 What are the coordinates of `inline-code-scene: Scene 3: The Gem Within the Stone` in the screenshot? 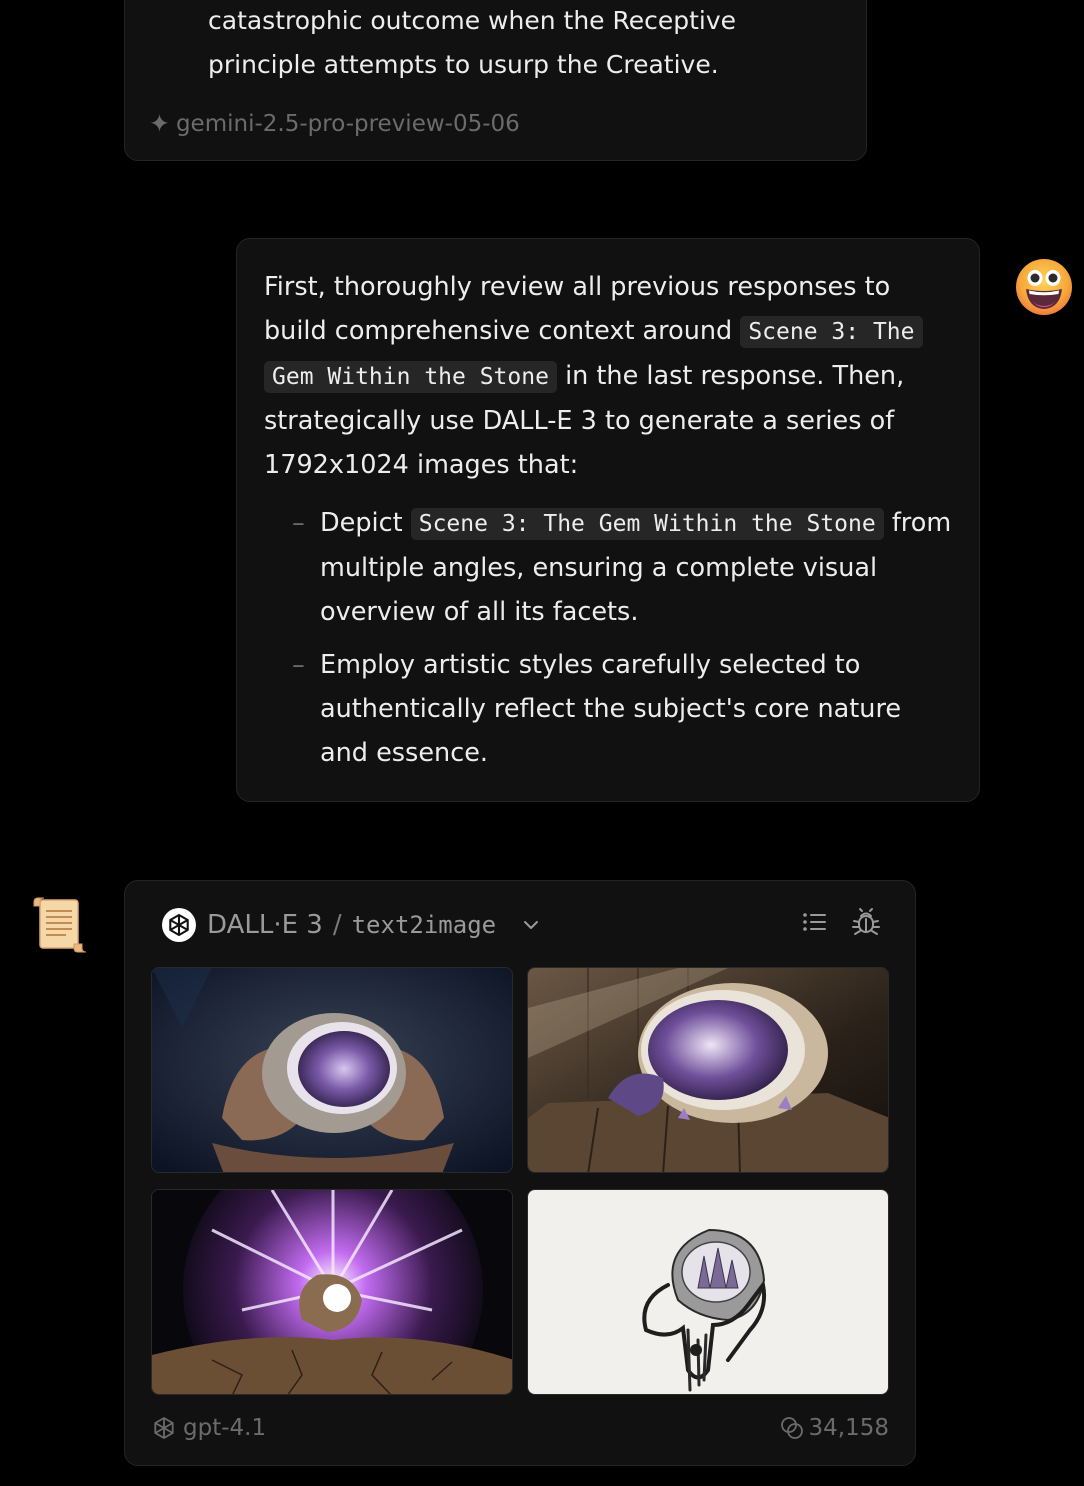 It's located at (647, 524).